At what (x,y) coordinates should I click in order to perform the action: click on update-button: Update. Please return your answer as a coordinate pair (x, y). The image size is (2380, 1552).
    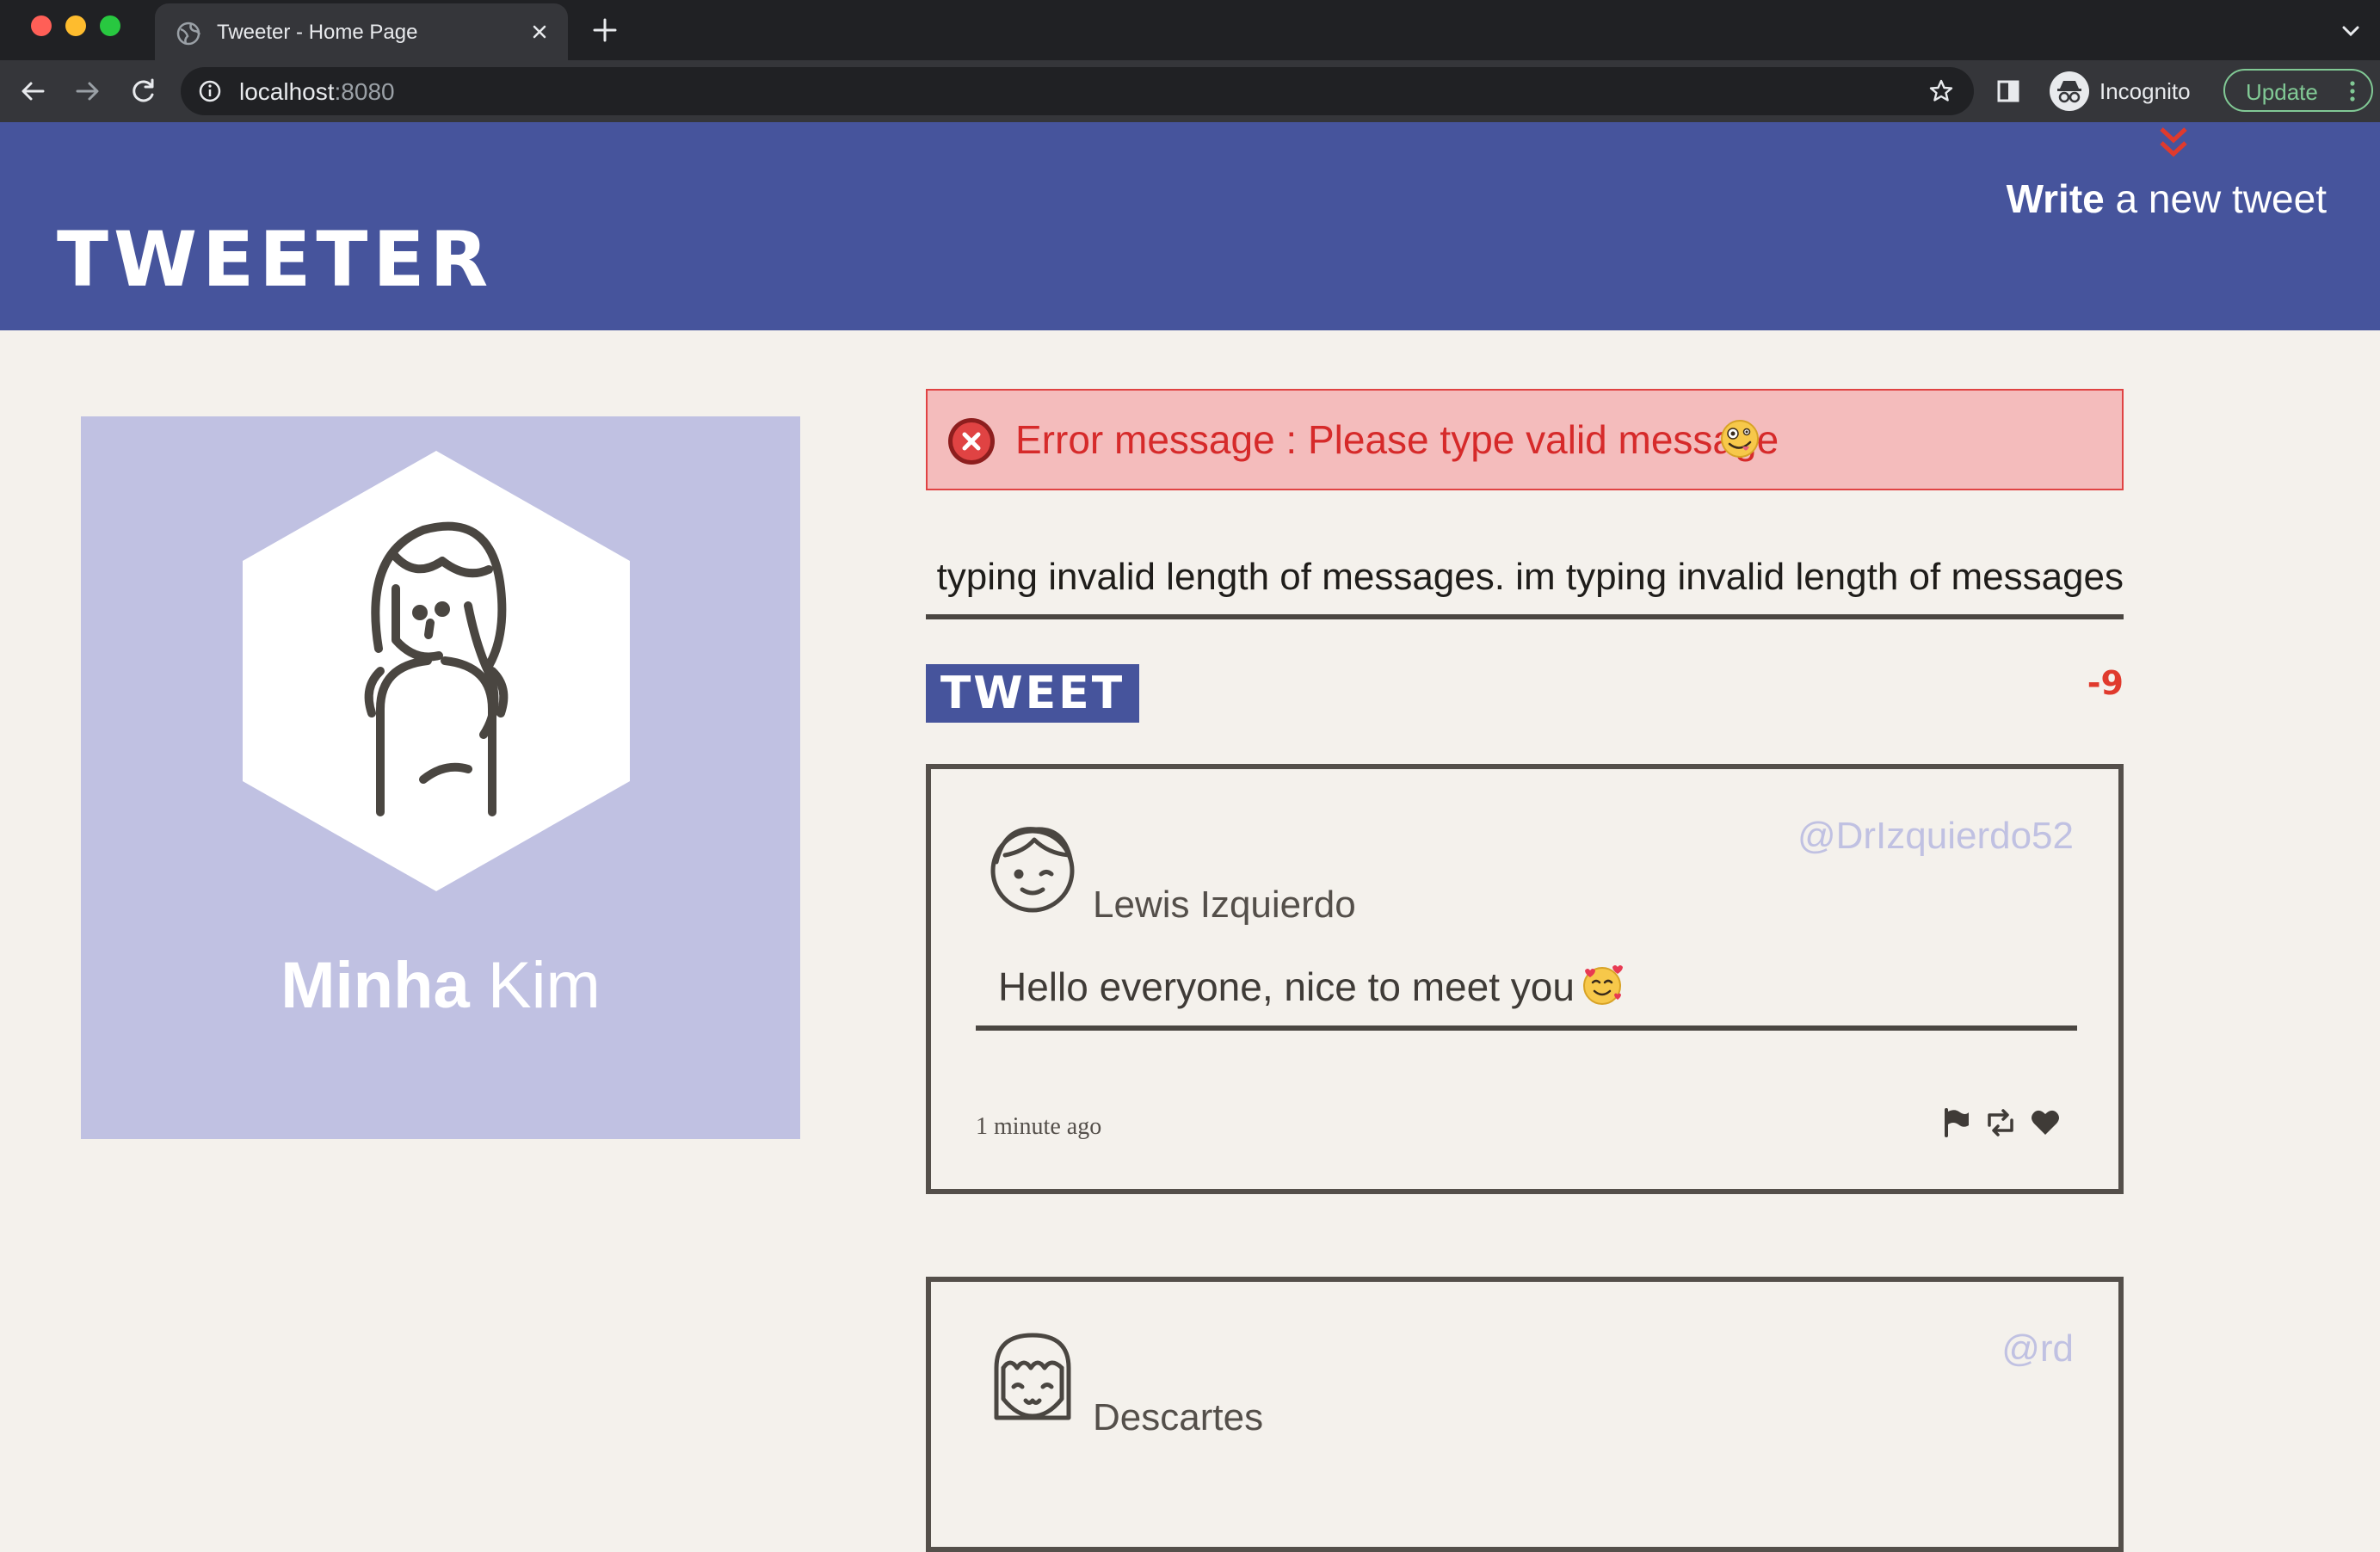
    Looking at the image, I should click on (2298, 91).